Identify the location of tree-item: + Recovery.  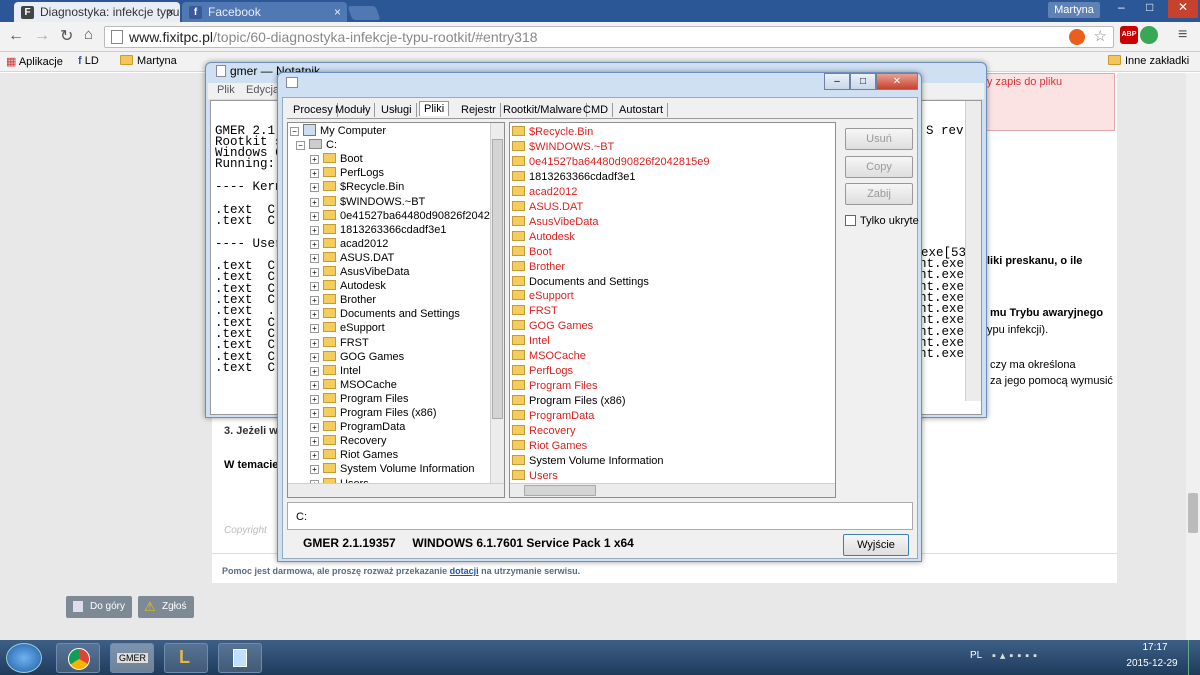
(348, 441).